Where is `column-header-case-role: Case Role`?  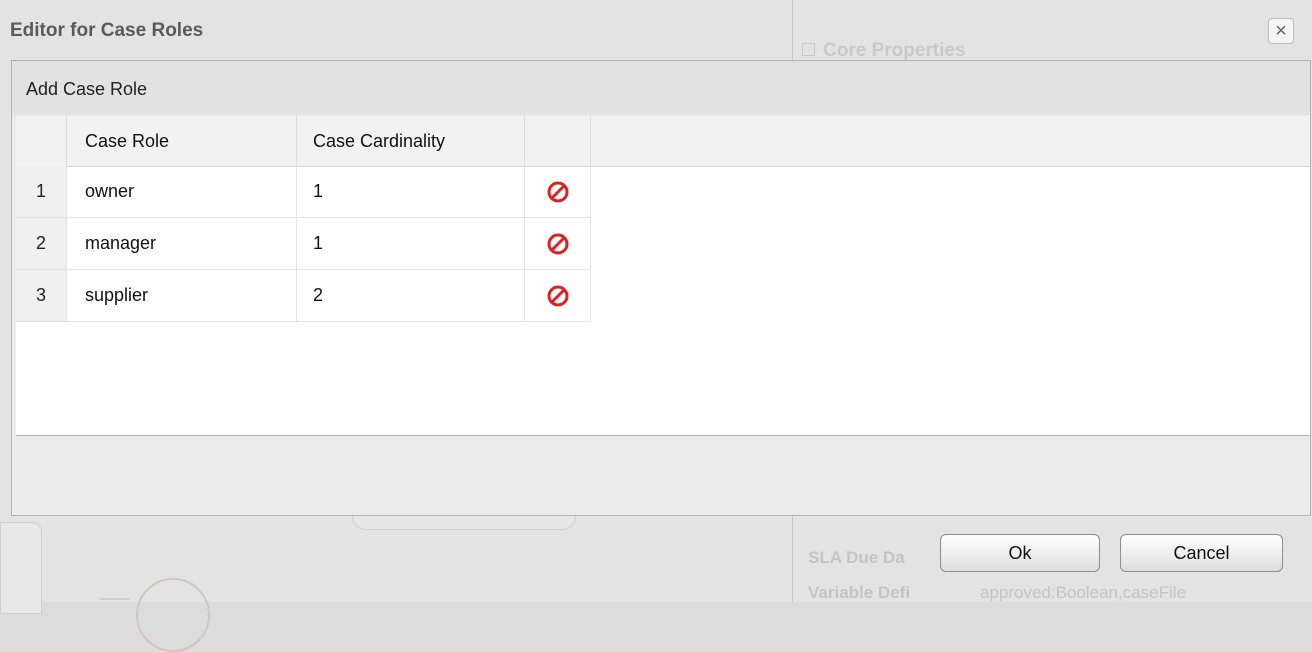
column-header-case-role: Case Role is located at coordinates (182, 141).